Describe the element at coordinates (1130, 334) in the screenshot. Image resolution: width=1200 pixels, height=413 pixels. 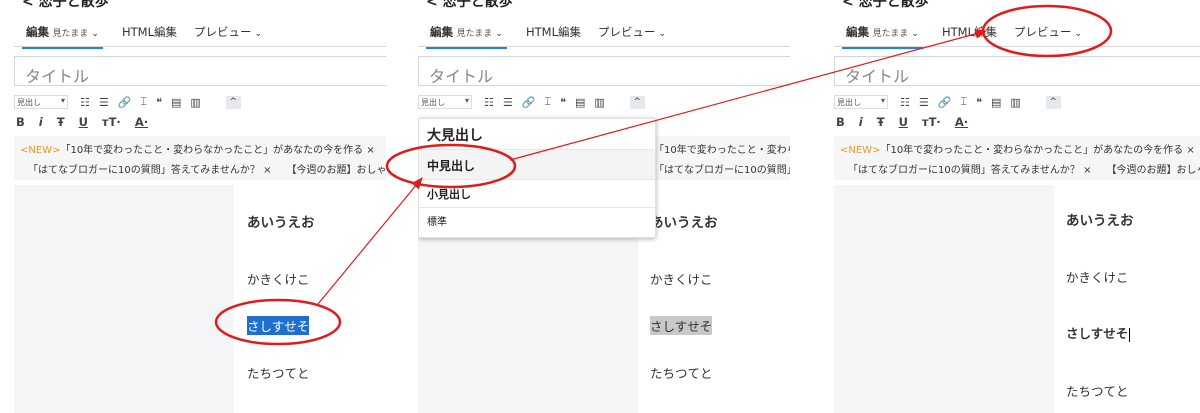
I see `text-caret` at that location.